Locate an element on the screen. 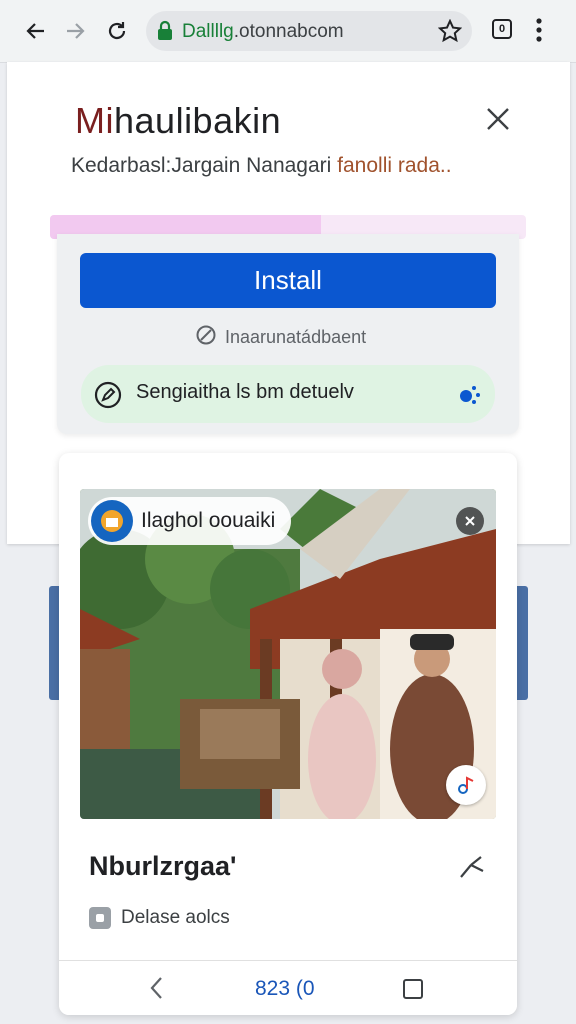  overflow-menu-icon is located at coordinates (539, 32).